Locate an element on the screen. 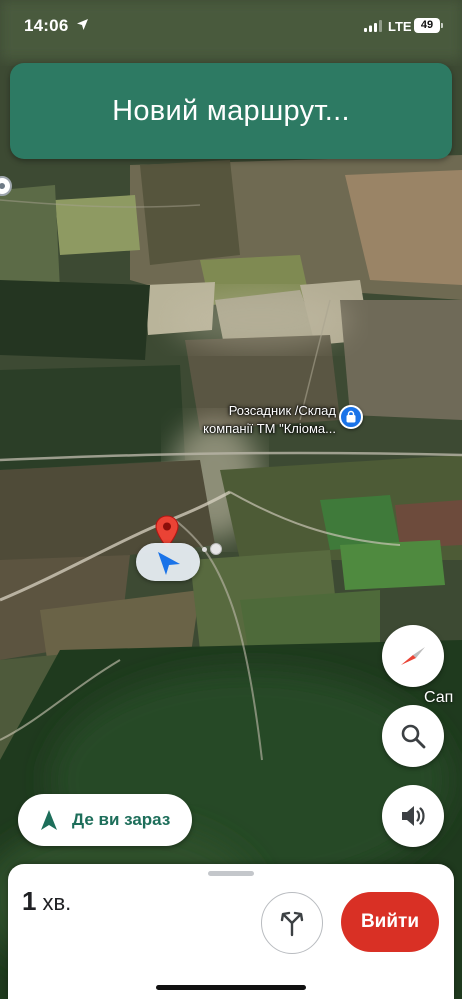  eta-unit: хв. is located at coordinates (57, 902).